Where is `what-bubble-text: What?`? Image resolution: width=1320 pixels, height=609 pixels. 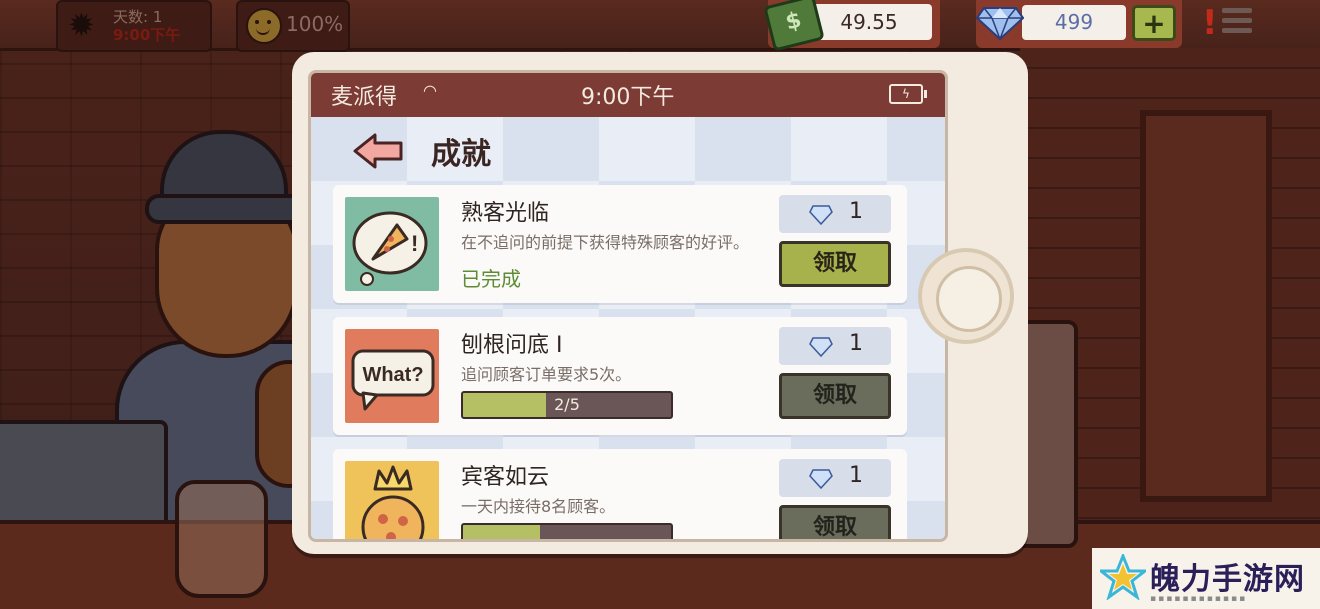
what-bubble-text: What? is located at coordinates (392, 375).